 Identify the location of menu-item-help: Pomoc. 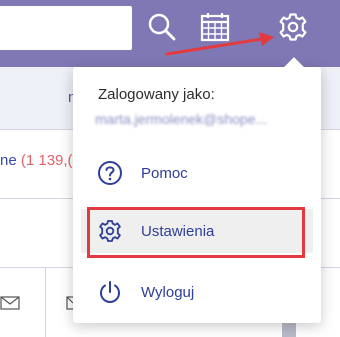
(197, 173).